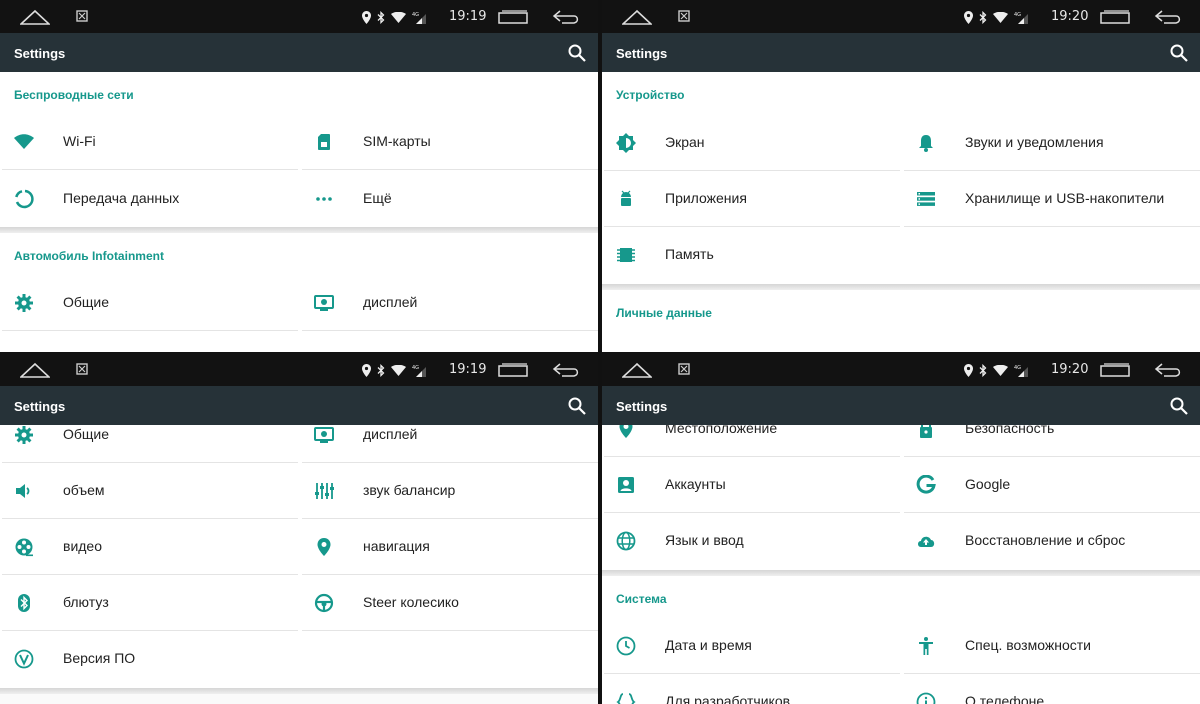  I want to click on display-icon, so click(324, 303).